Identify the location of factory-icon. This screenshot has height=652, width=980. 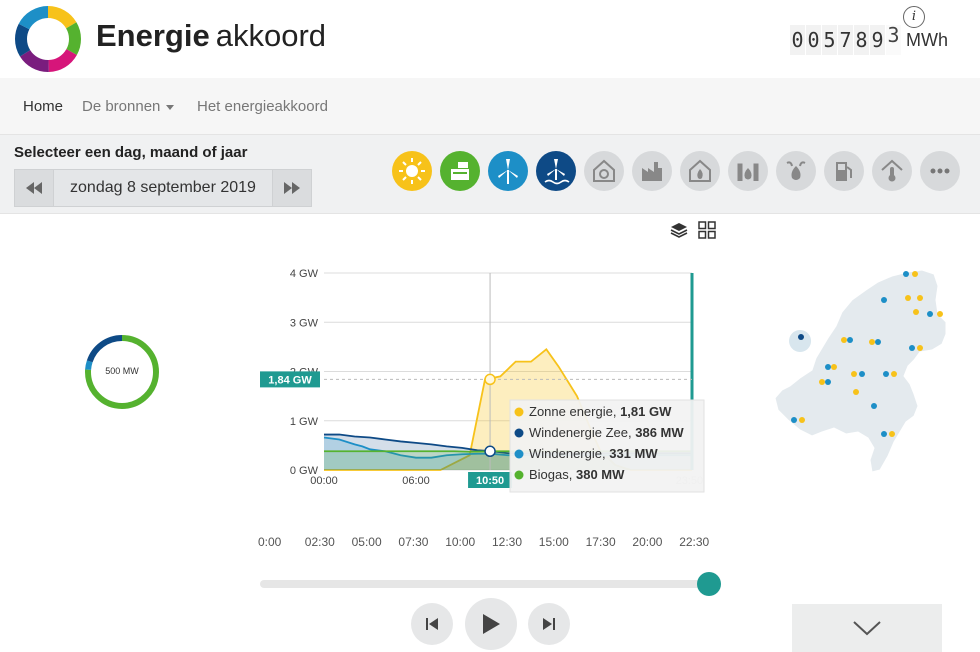
(652, 171).